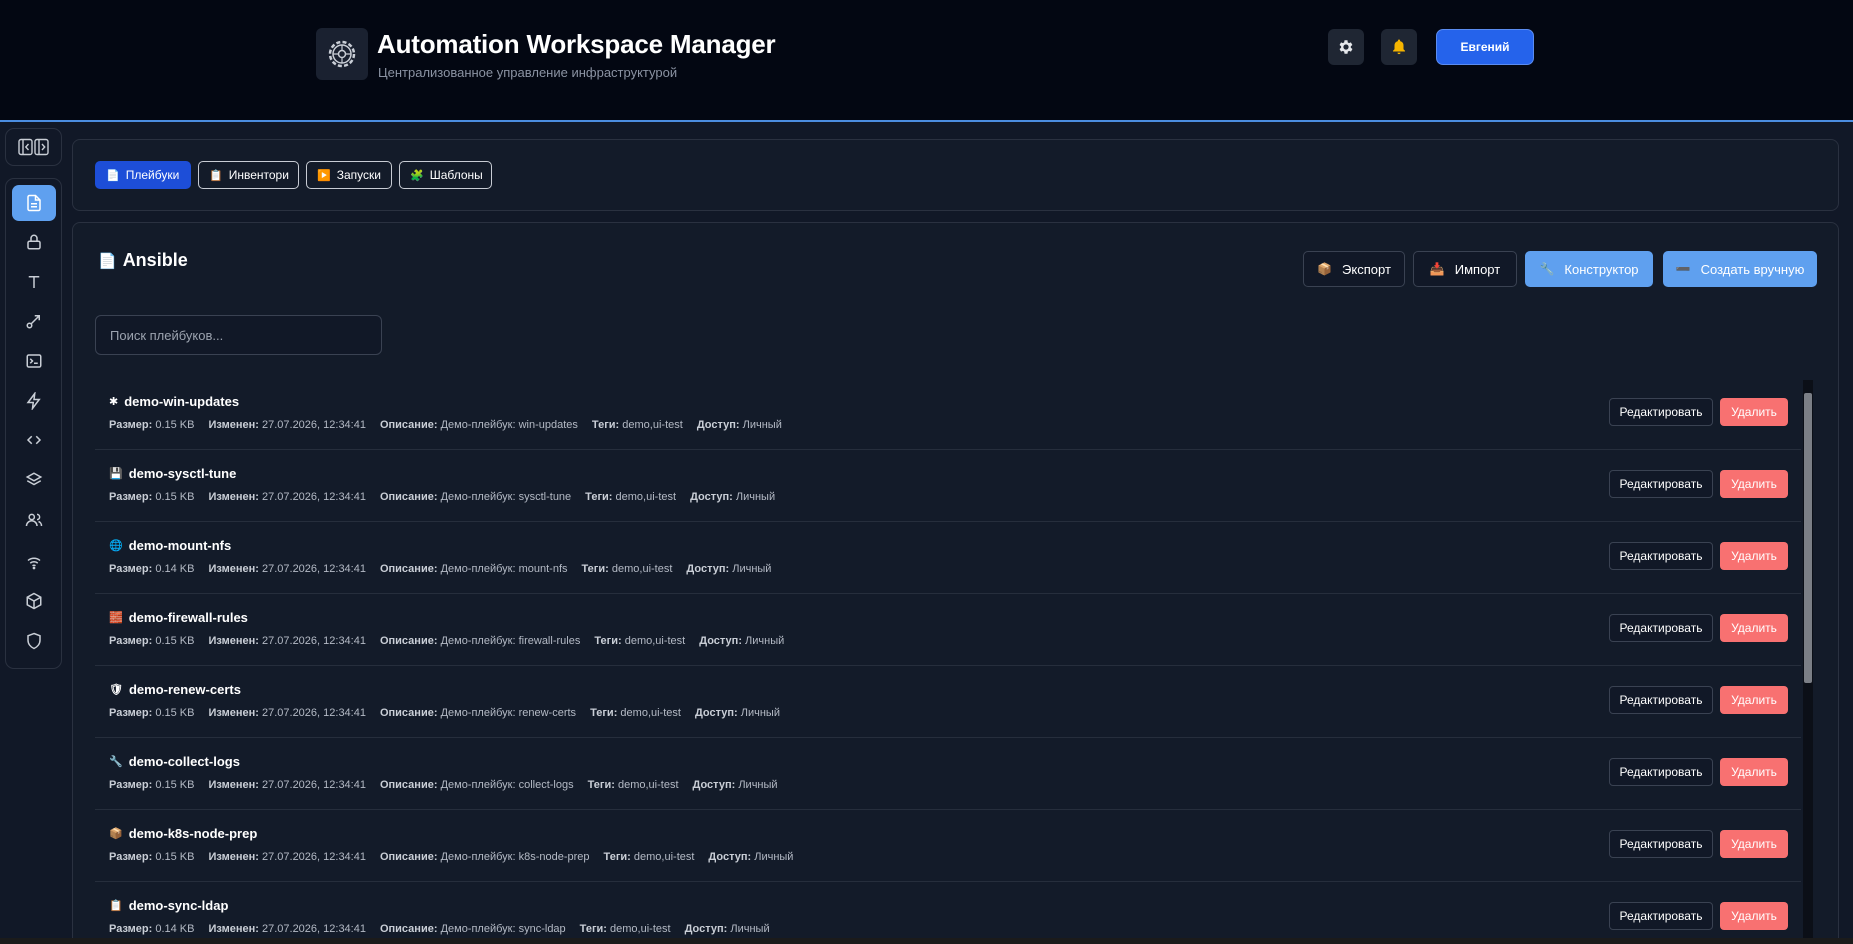 The height and width of the screenshot is (944, 1853). Describe the element at coordinates (576, 44) in the screenshot. I see `app-title: Automation Workspace Manager` at that location.